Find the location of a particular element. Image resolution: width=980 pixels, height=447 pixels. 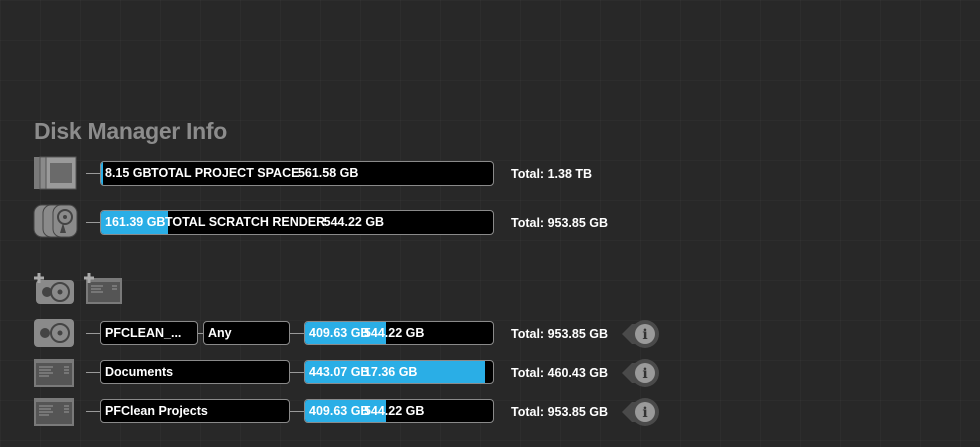

add-folder-icon is located at coordinates (103, 289).